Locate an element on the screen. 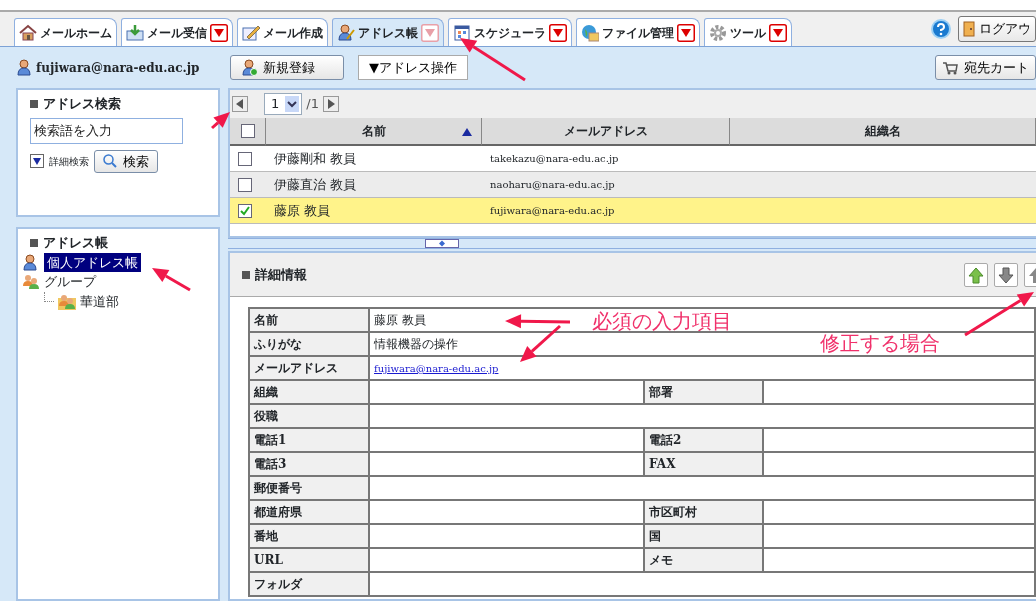 This screenshot has height=603, width=1036. field-label: 組織 is located at coordinates (266, 392).